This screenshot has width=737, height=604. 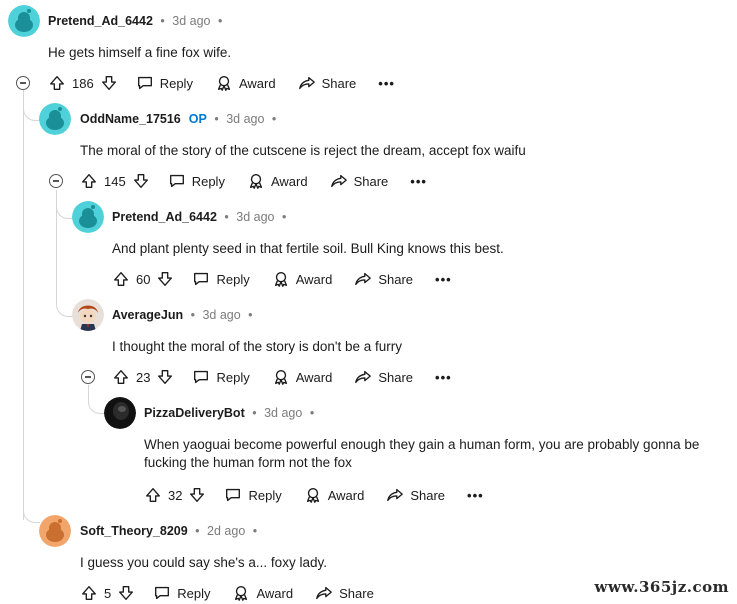 I want to click on comment-body-line: fucking the human form not the fox, so click(x=248, y=462).